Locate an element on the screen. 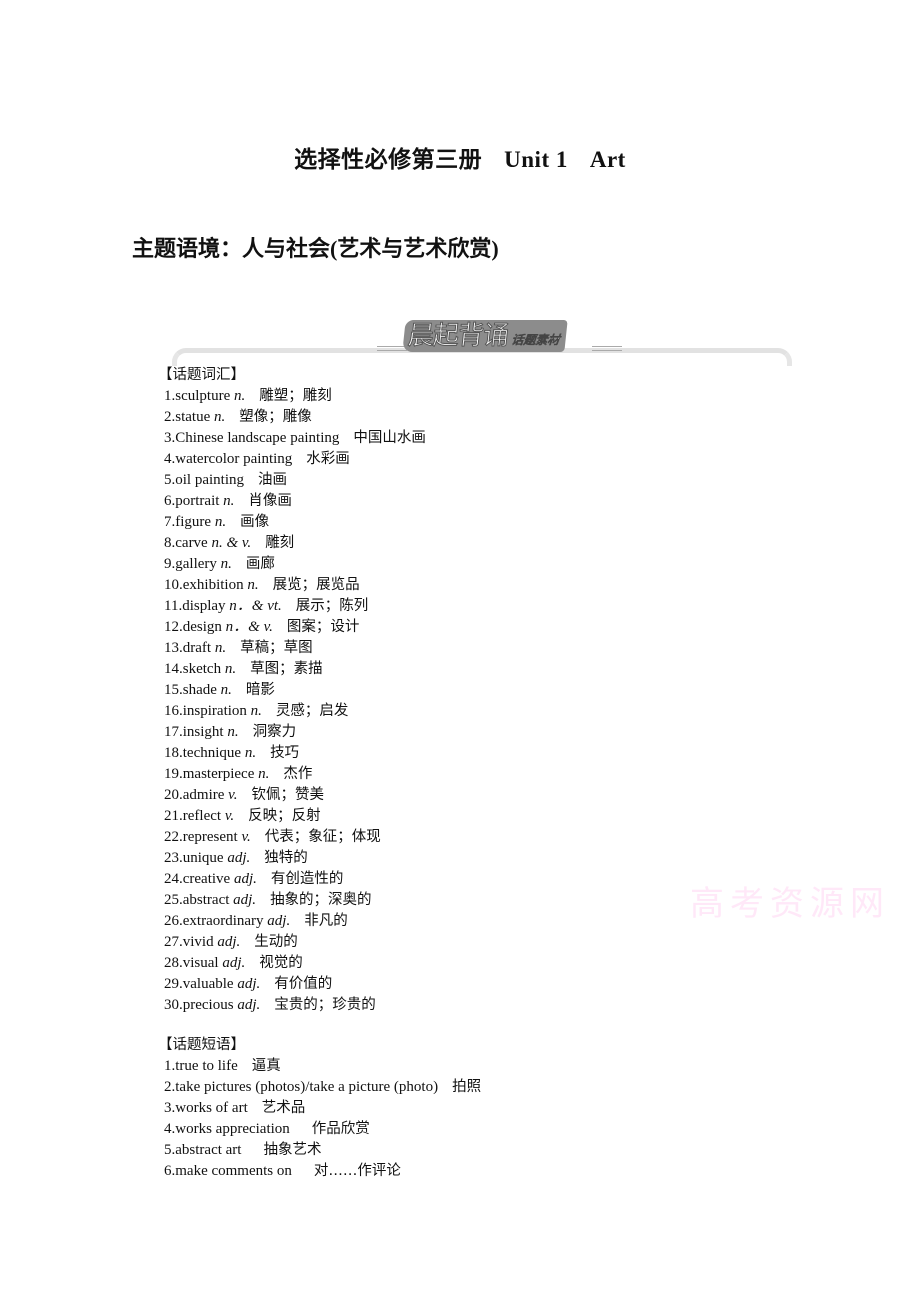 The width and height of the screenshot is (920, 1302). phrase-number: 6. is located at coordinates (170, 1171).